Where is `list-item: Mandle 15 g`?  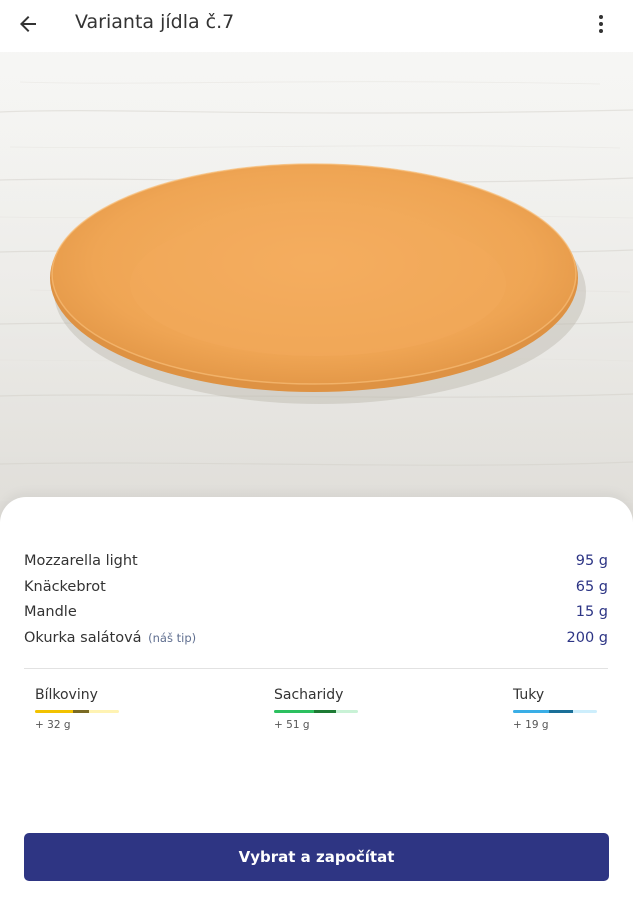 list-item: Mandle 15 g is located at coordinates (316, 615).